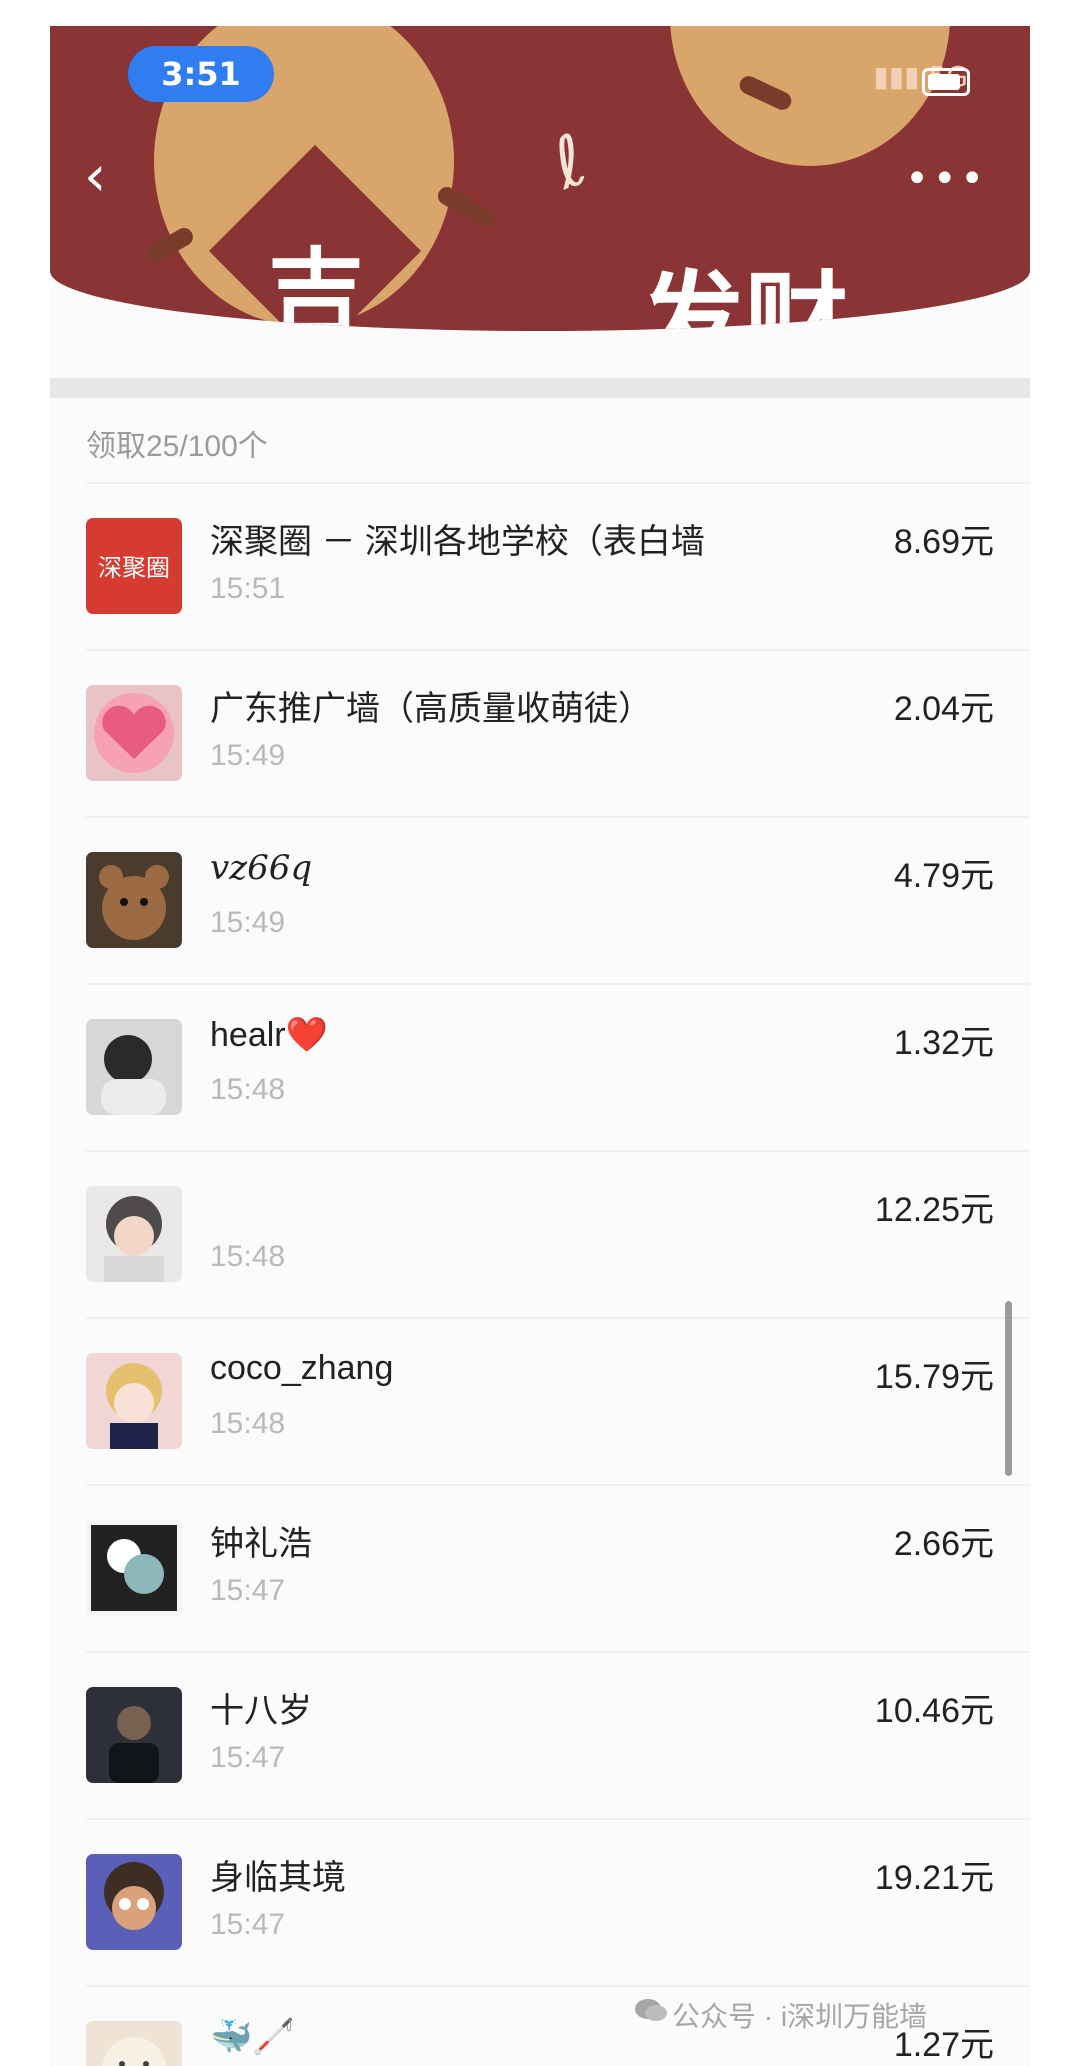 This screenshot has width=1080, height=2066. Describe the element at coordinates (278, 1878) in the screenshot. I see `recipient-name: 身临其境` at that location.